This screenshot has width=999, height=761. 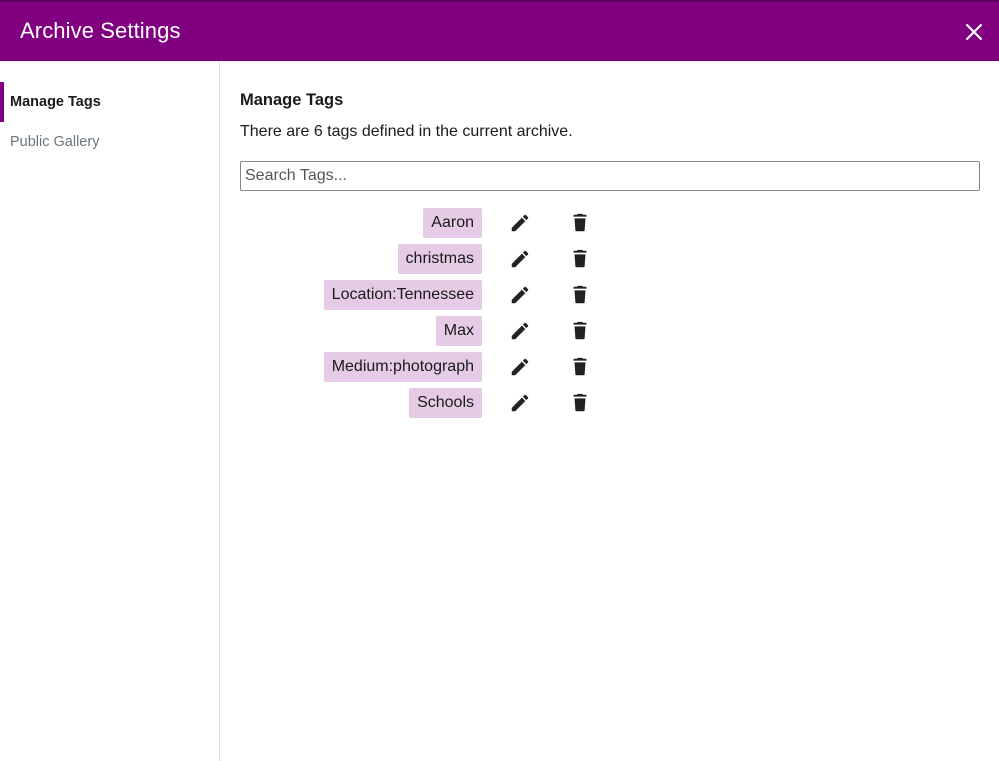 I want to click on sidebar-item-public-gallery: Public Gallery, so click(x=109, y=142).